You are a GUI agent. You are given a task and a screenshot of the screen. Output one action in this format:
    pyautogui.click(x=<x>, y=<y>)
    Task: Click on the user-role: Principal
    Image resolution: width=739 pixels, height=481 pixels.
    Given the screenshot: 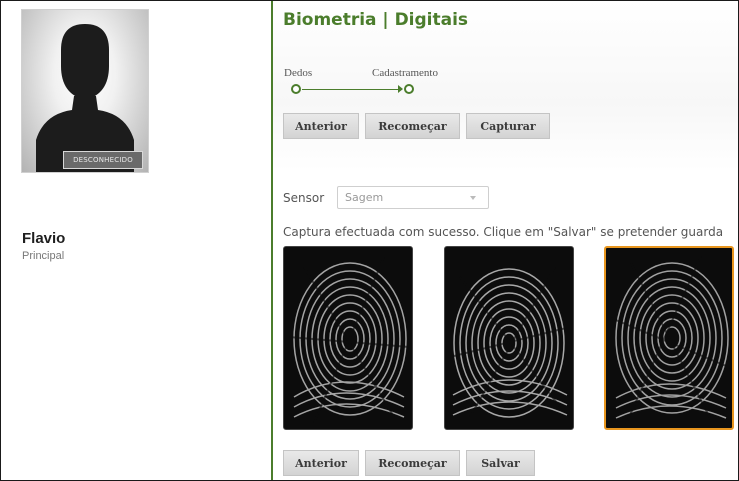 What is the action you would take?
    pyautogui.click(x=43, y=256)
    